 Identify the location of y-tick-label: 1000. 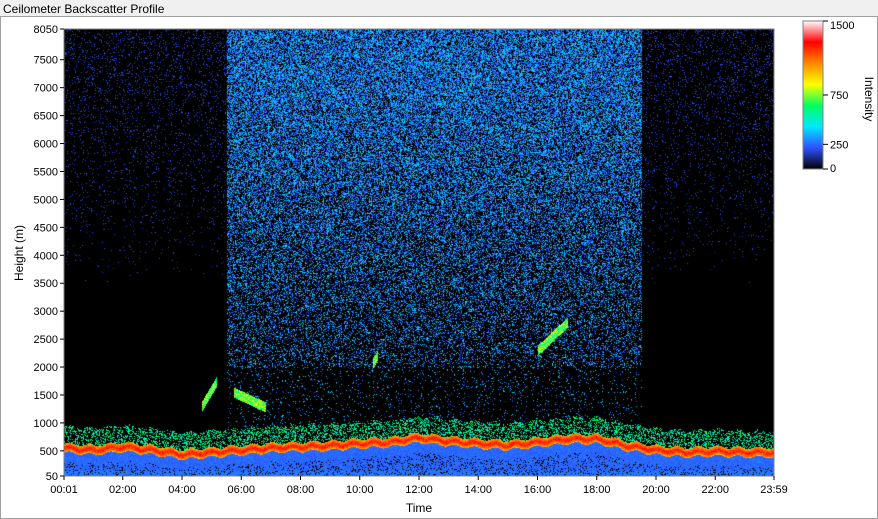
(46, 424).